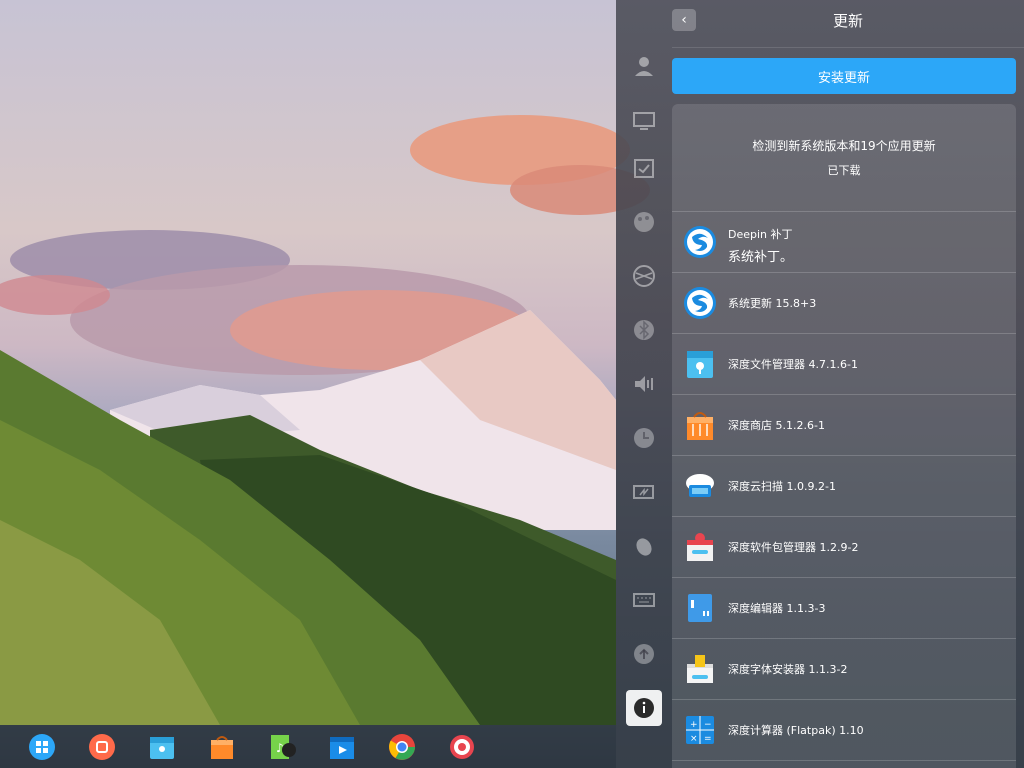 The height and width of the screenshot is (768, 1024). I want to click on list-item: 深度字体安装器 1.1.3-2, so click(844, 669).